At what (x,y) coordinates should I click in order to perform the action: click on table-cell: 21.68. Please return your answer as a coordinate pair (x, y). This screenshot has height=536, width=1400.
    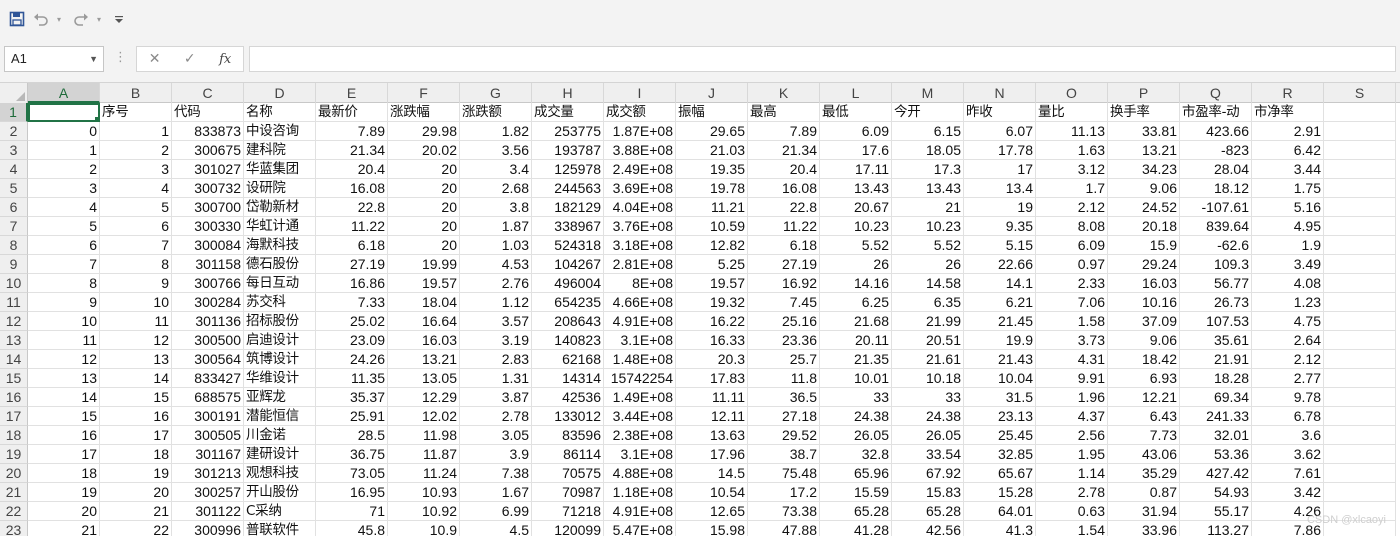
    Looking at the image, I should click on (856, 321).